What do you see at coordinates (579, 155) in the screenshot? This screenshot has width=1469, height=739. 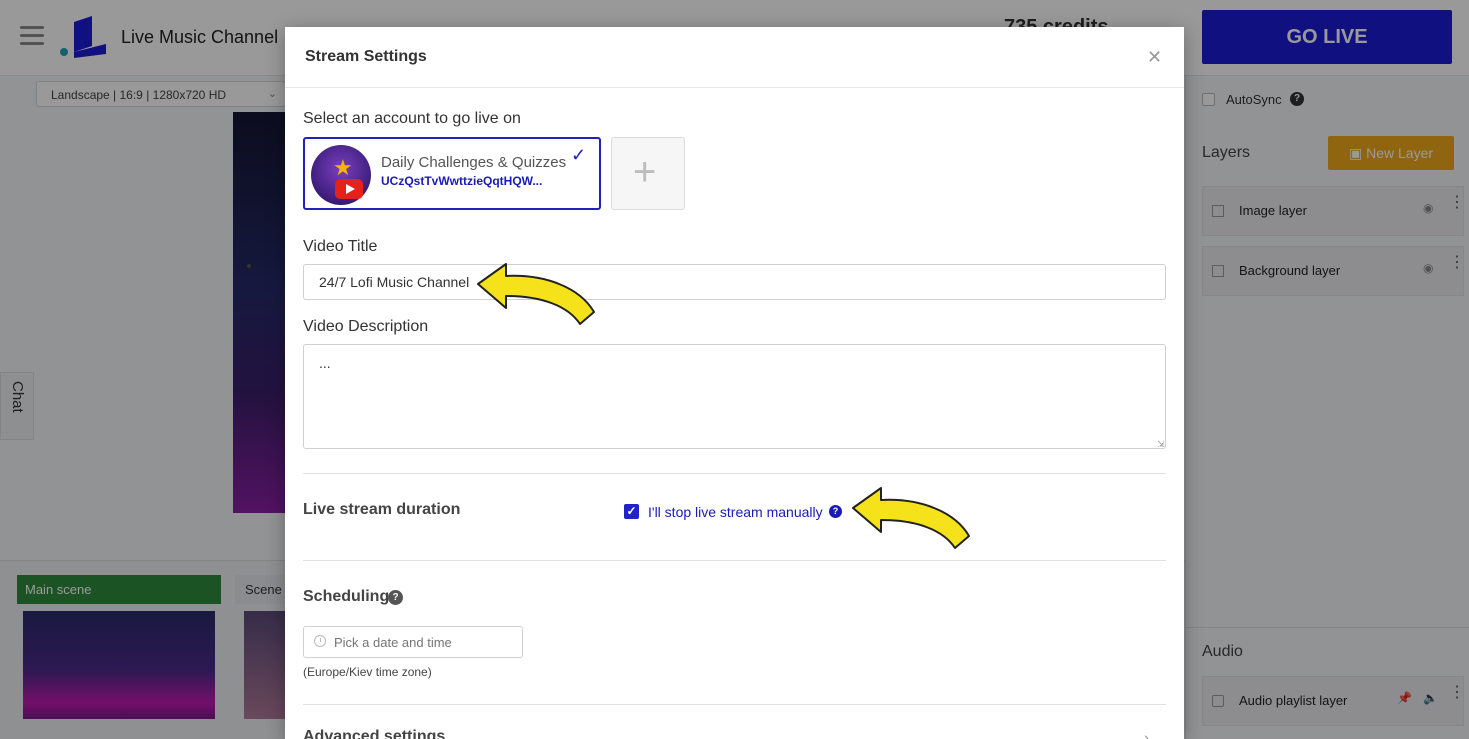 I see `checkmark-icon: ✓` at bounding box center [579, 155].